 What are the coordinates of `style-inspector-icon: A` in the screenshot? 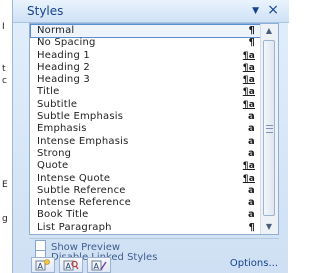 It's located at (71, 265).